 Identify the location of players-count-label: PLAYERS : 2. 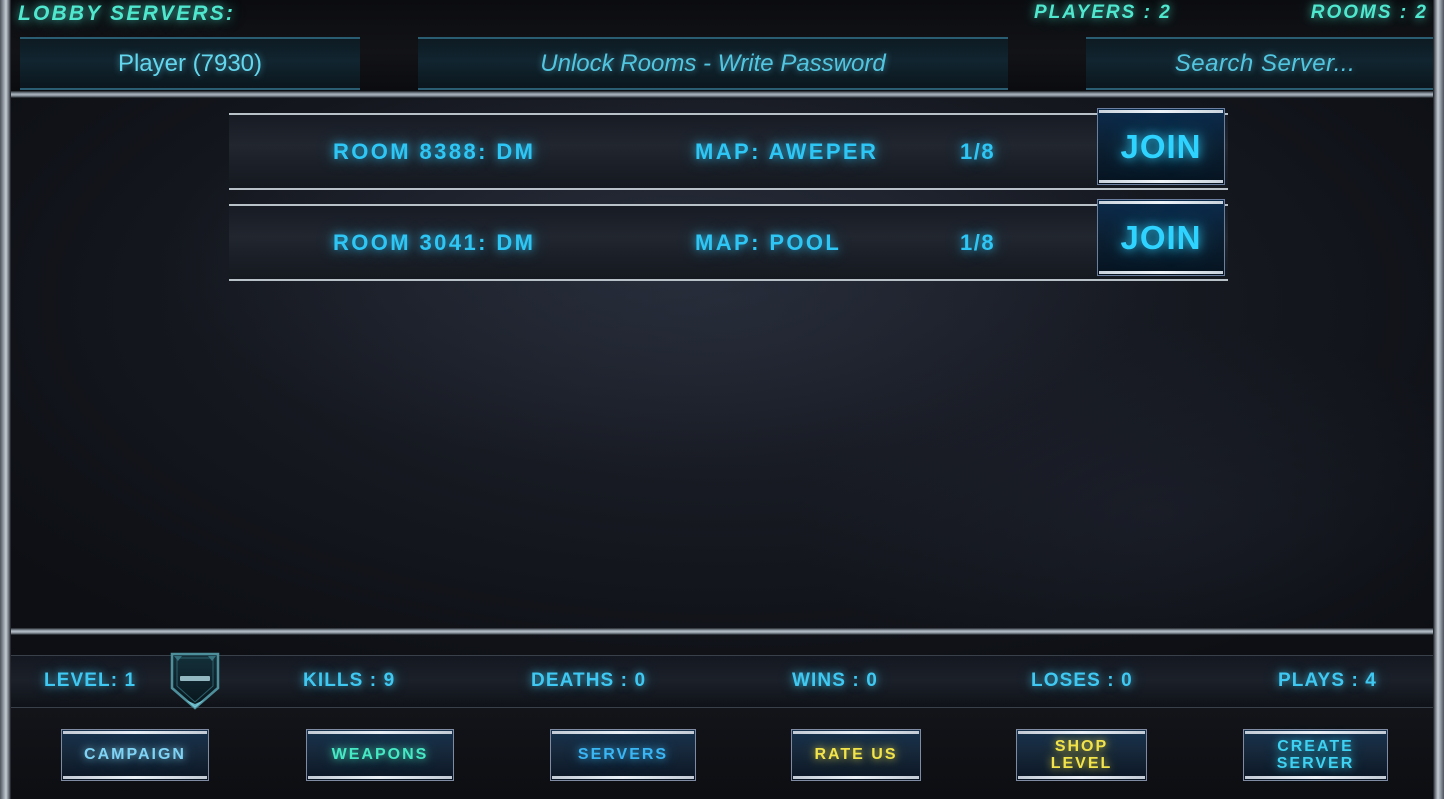
(1103, 12).